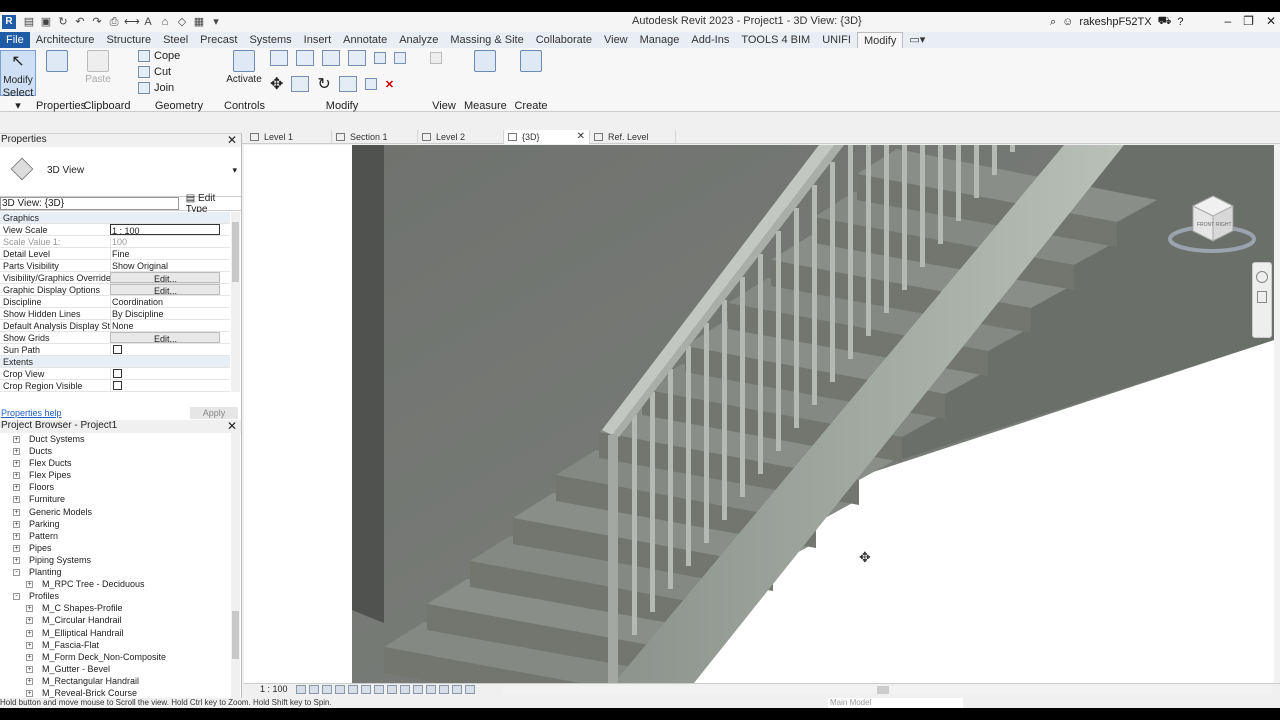  Describe the element at coordinates (887, 690) in the screenshot. I see `viewport-hscroll` at that location.